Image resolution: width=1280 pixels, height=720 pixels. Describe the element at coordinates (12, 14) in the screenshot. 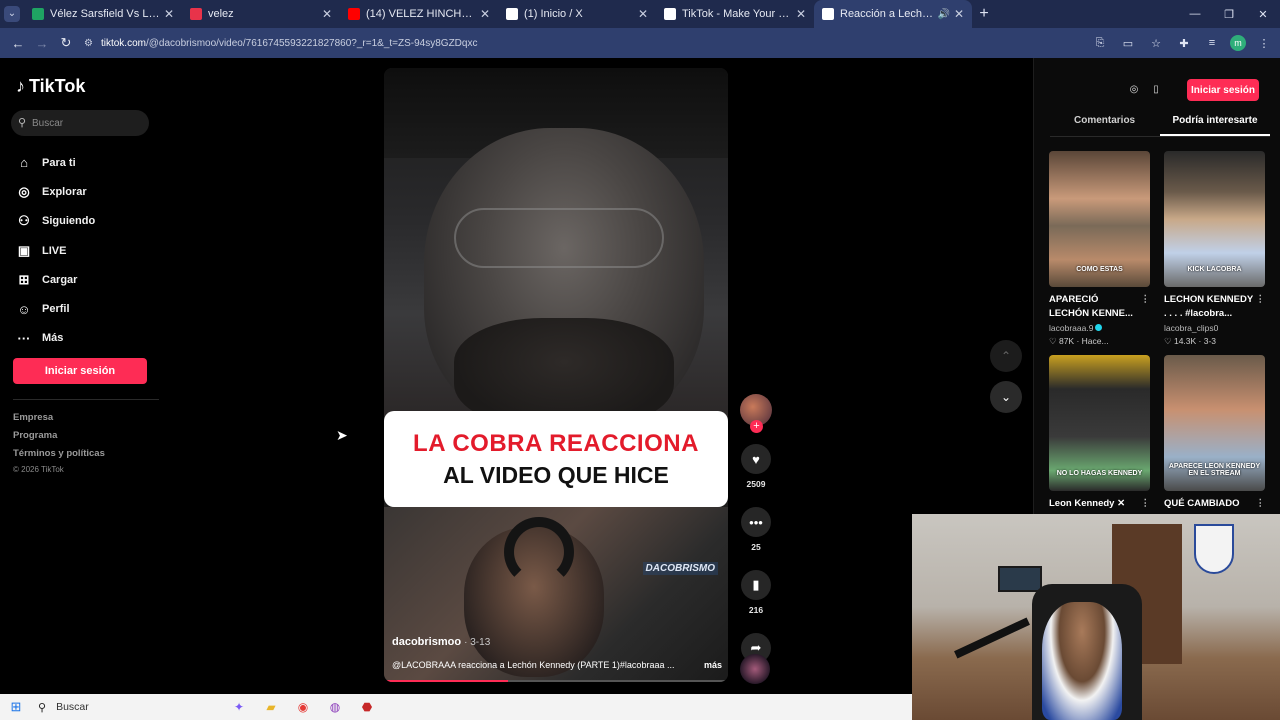

I see `tab-search-button: ⌄` at that location.